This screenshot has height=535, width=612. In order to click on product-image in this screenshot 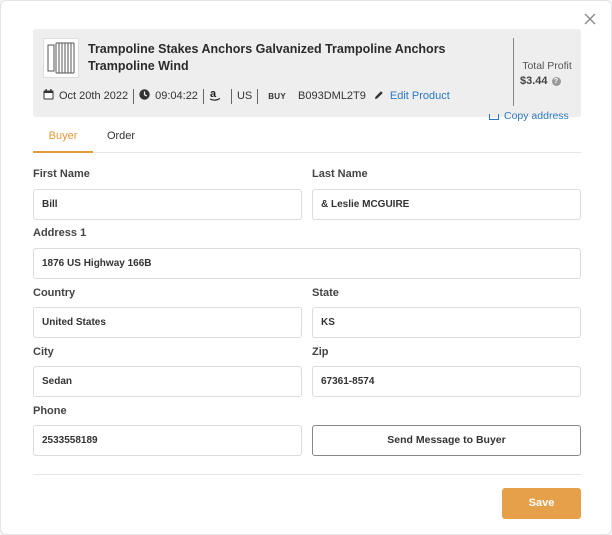, I will do `click(61, 58)`.